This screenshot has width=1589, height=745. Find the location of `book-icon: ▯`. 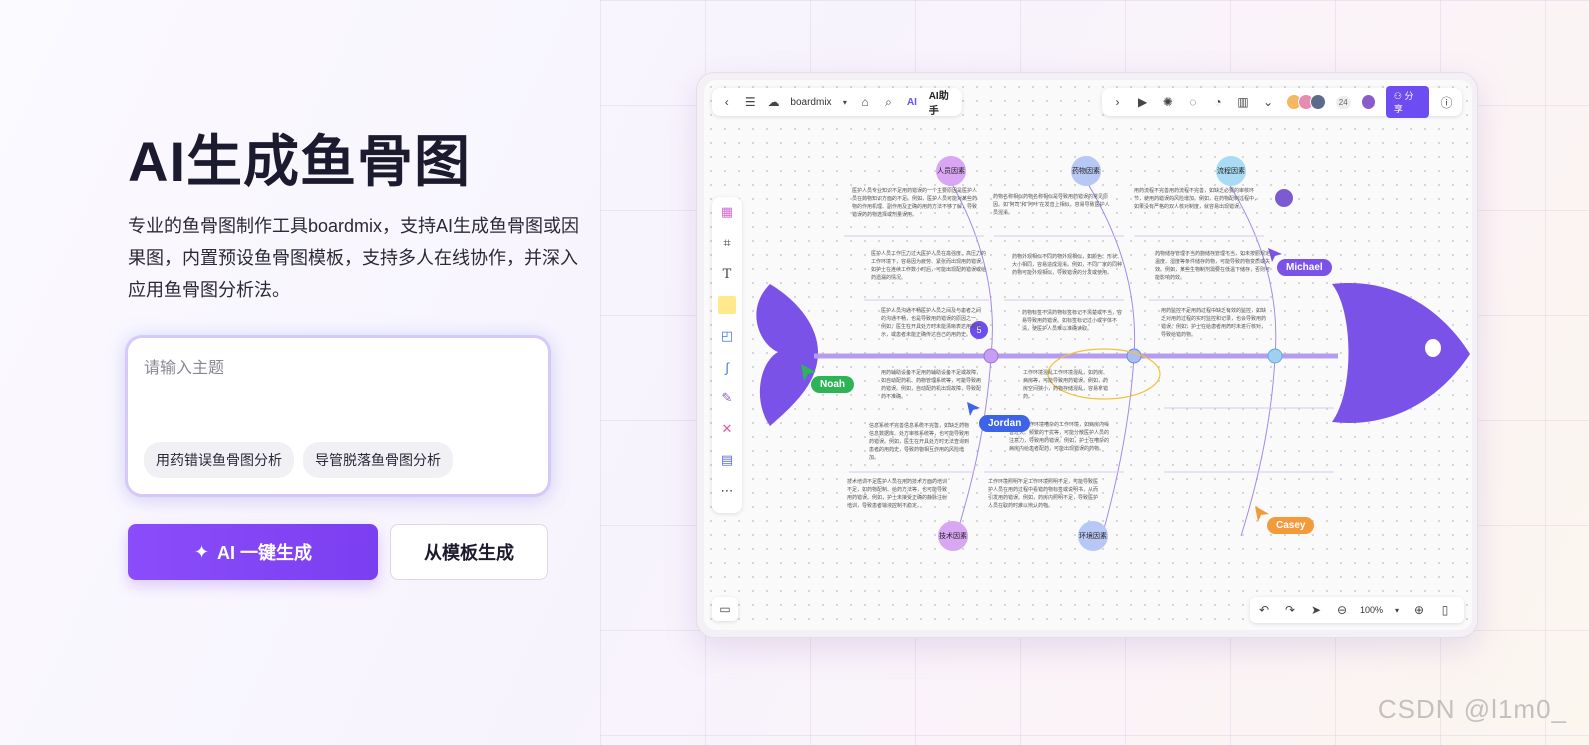

book-icon: ▯ is located at coordinates (1445, 610).